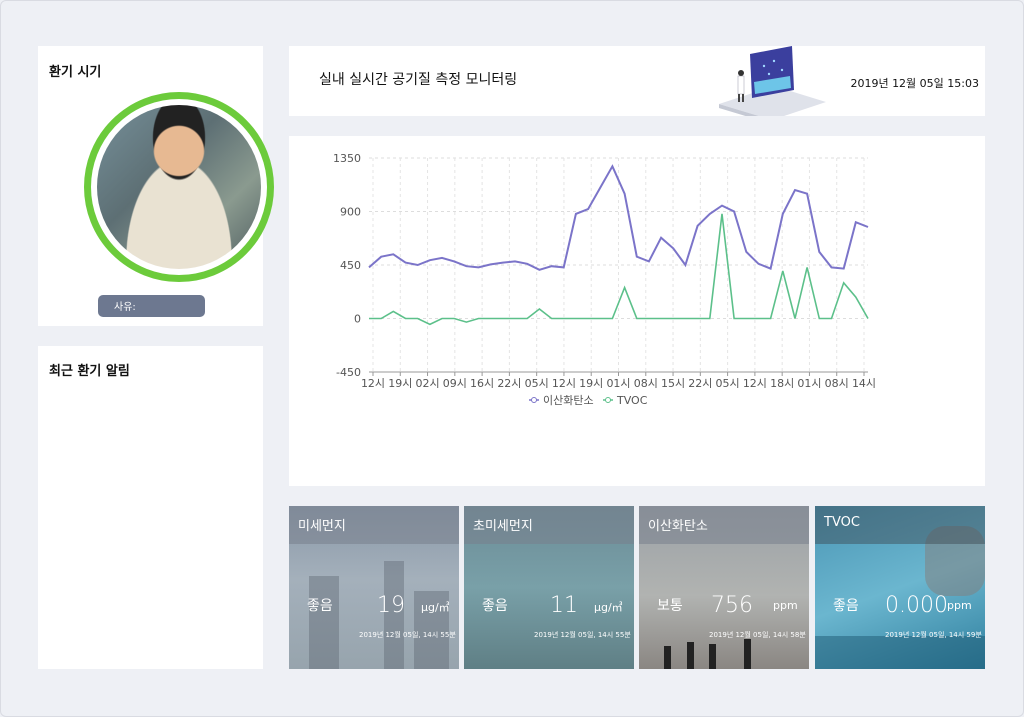 This screenshot has height=717, width=1024. Describe the element at coordinates (350, 212) in the screenshot. I see `y-tick-label: 900` at that location.